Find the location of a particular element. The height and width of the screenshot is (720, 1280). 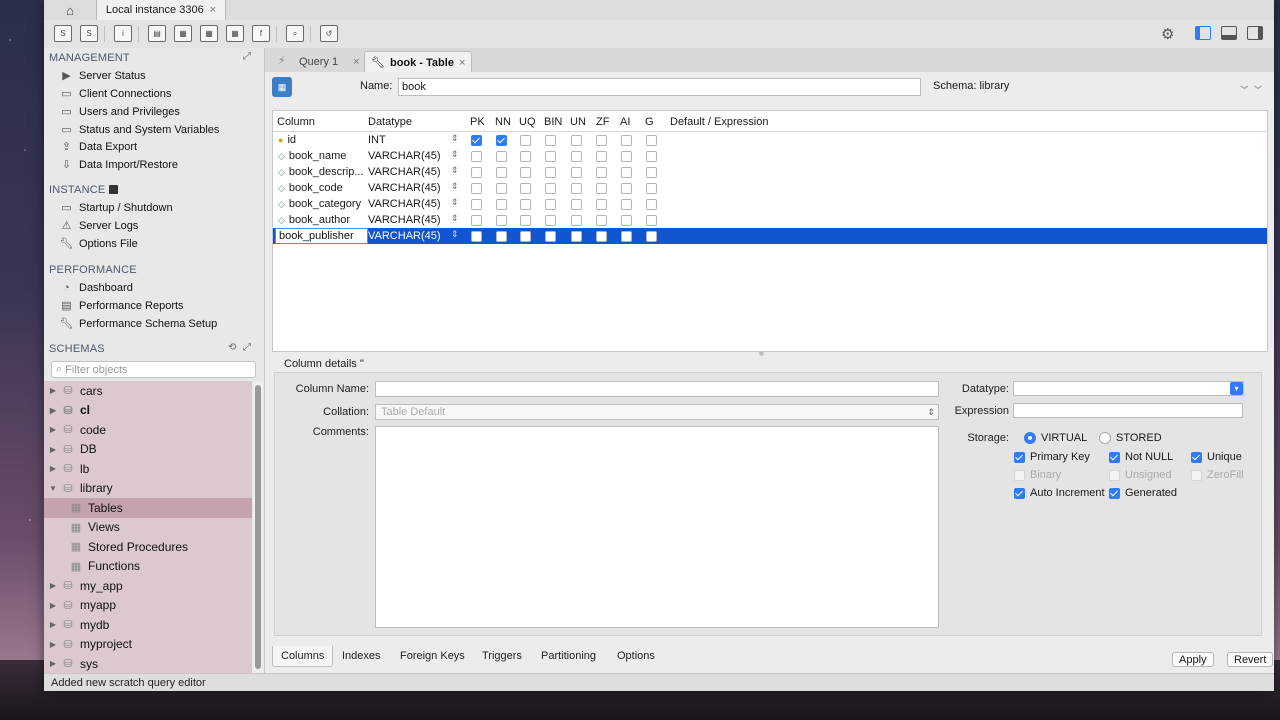

schema-library-views: ▦ Views is located at coordinates (148, 528).